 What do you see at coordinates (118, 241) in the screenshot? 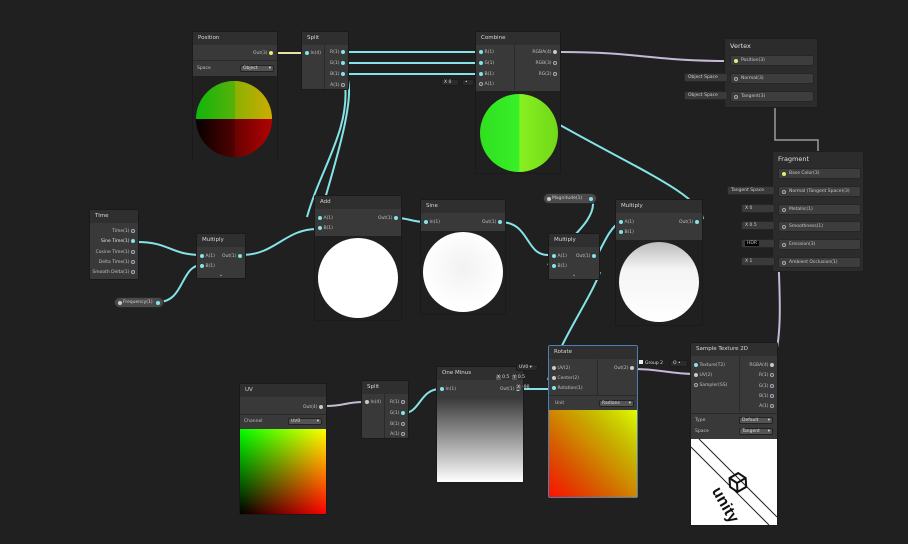
I see `time-out-sine: Sine Time(1)` at bounding box center [118, 241].